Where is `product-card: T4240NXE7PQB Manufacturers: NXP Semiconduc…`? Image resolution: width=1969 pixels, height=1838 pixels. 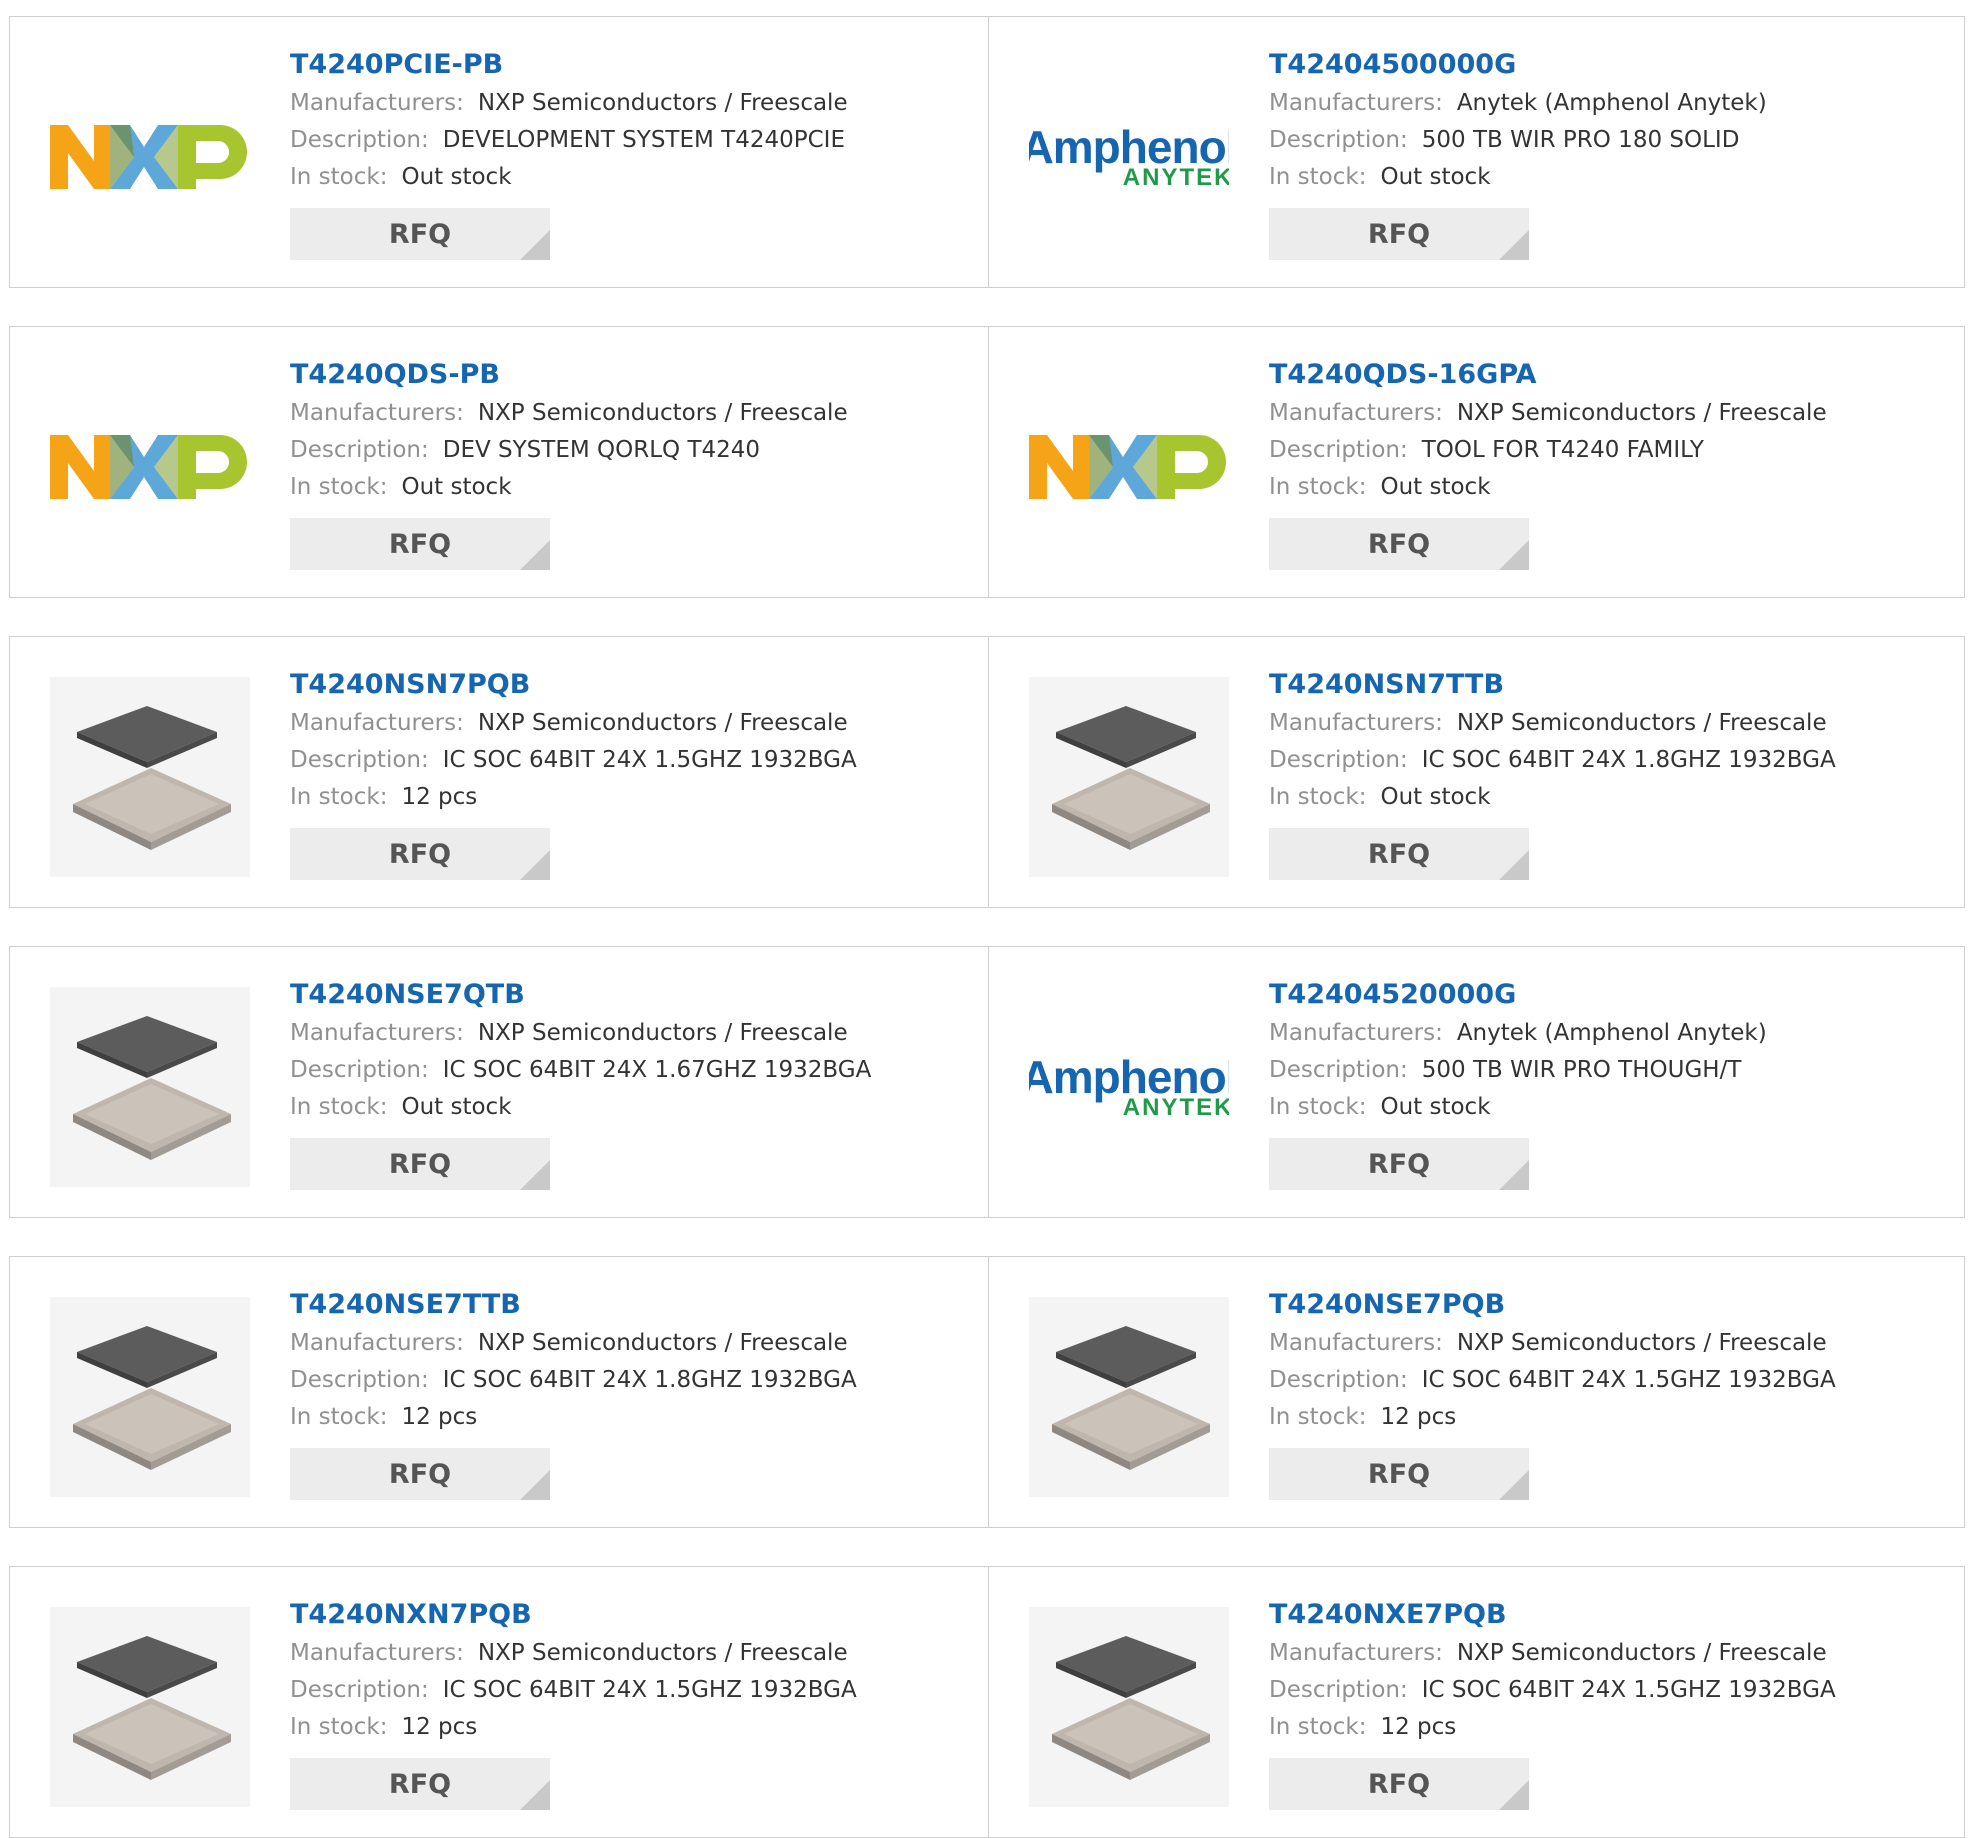 product-card: T4240NXE7PQB Manufacturers: NXP Semiconduc… is located at coordinates (1478, 1702).